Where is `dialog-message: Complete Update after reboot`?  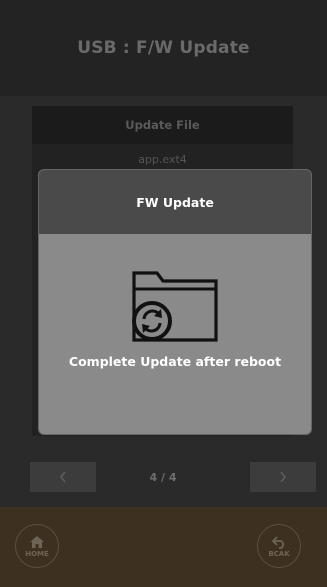
dialog-message: Complete Update after reboot is located at coordinates (175, 361).